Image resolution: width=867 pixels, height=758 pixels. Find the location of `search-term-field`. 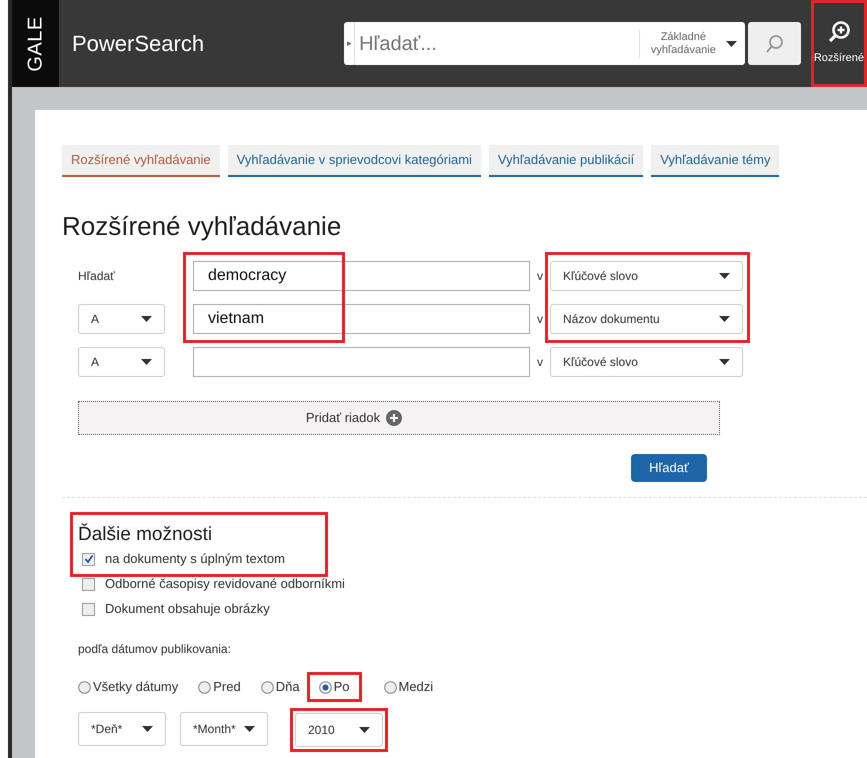

search-term-field is located at coordinates (361, 362).